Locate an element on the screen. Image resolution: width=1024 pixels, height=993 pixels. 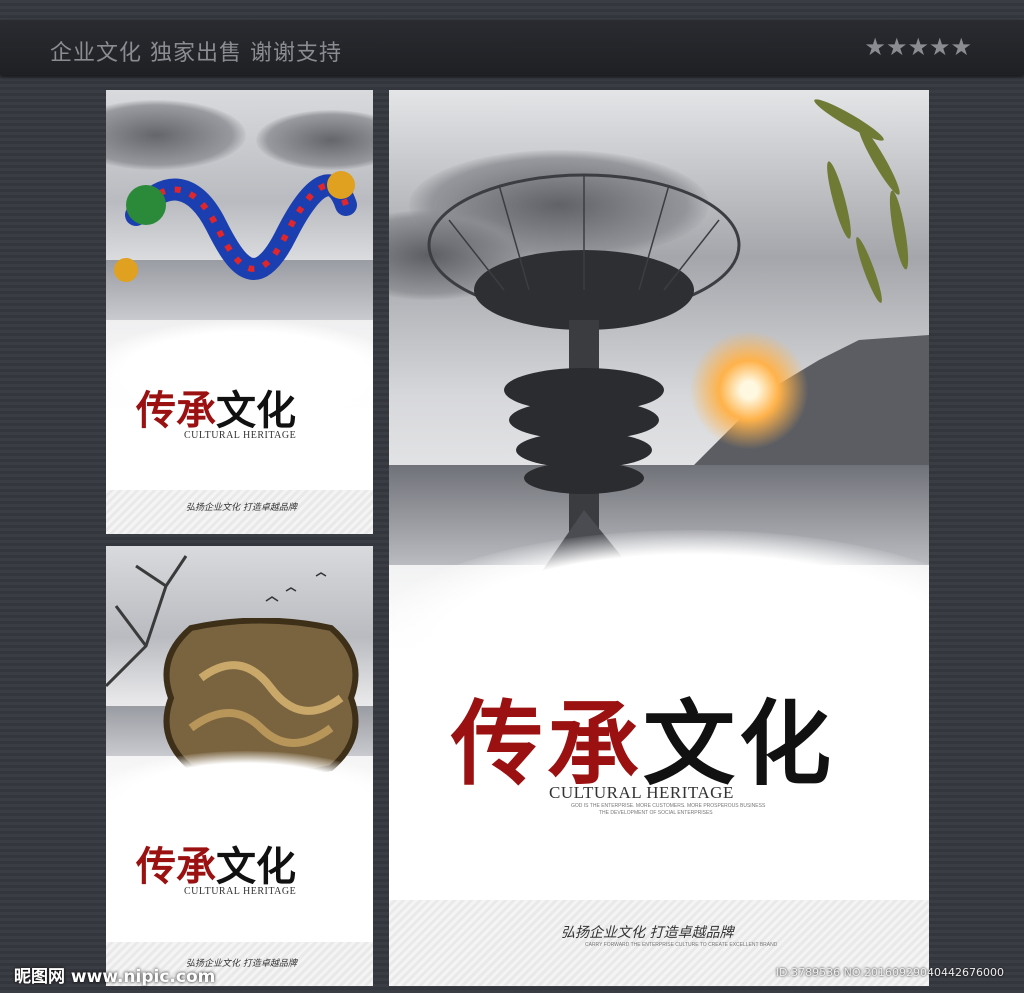
poster-subtext-2: THE DEVELOPMENT OF SOCIAL ENTERPRISES is located at coordinates (656, 813).